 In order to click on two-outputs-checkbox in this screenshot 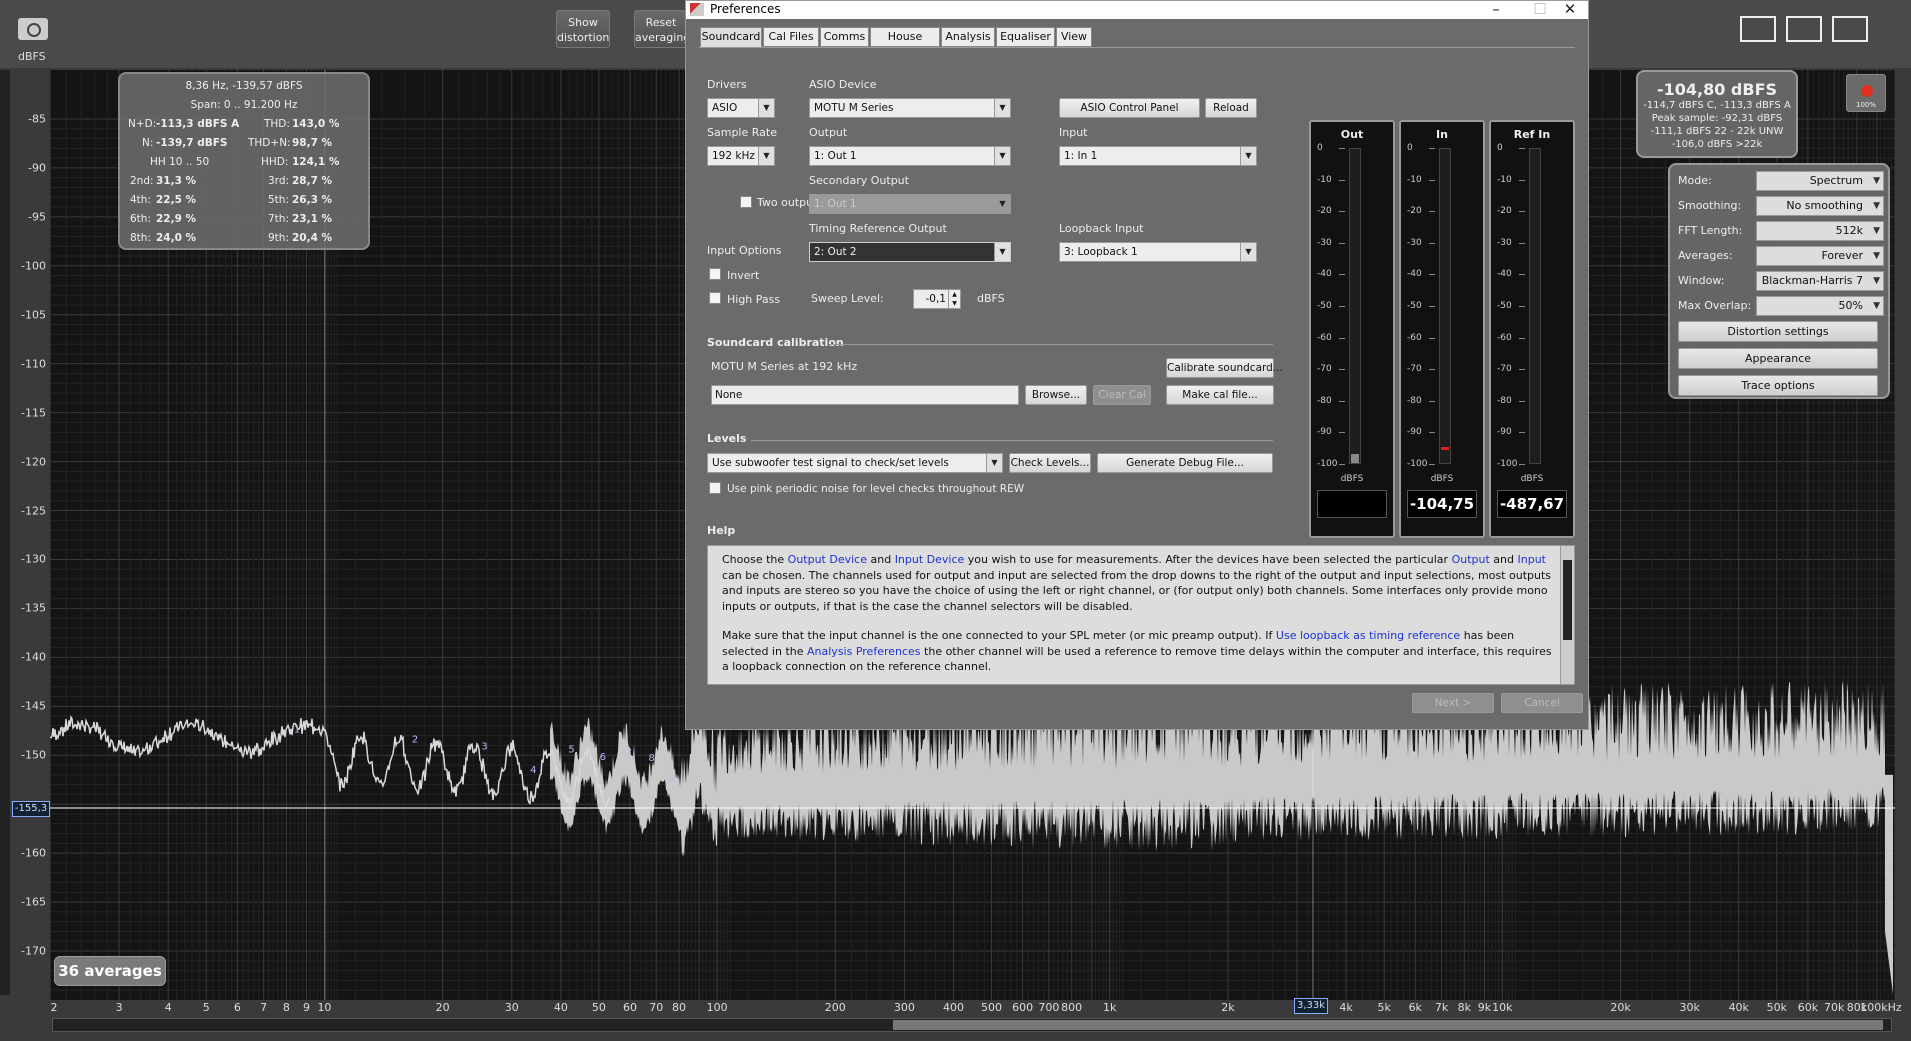, I will do `click(746, 202)`.